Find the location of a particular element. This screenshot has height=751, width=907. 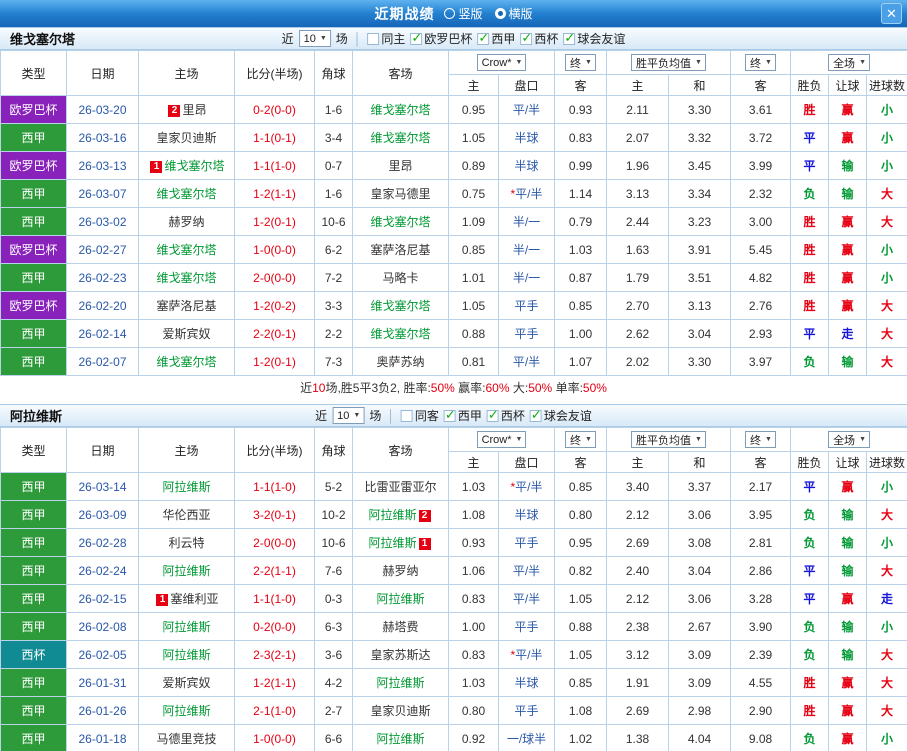

goals-result-cell: 小 is located at coordinates (886, 626).